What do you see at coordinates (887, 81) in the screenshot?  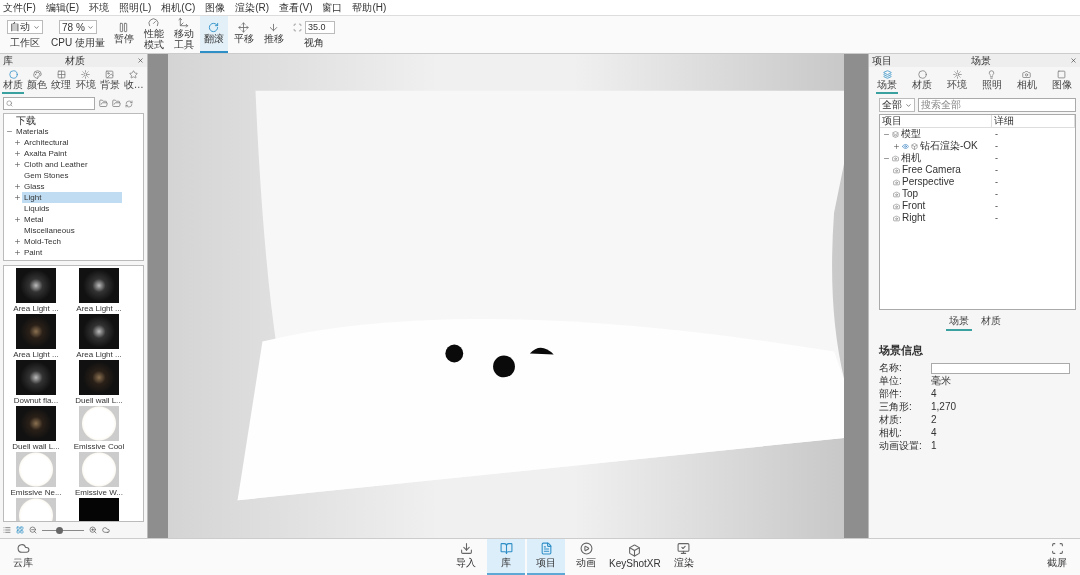 I see `scene-tab: 场景` at bounding box center [887, 81].